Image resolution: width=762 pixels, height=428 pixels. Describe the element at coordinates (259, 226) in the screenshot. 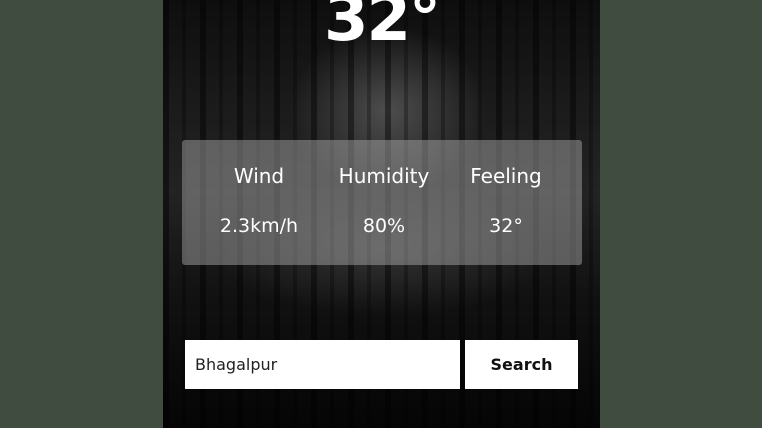

I see `wind-value: 2.3km/h` at that location.